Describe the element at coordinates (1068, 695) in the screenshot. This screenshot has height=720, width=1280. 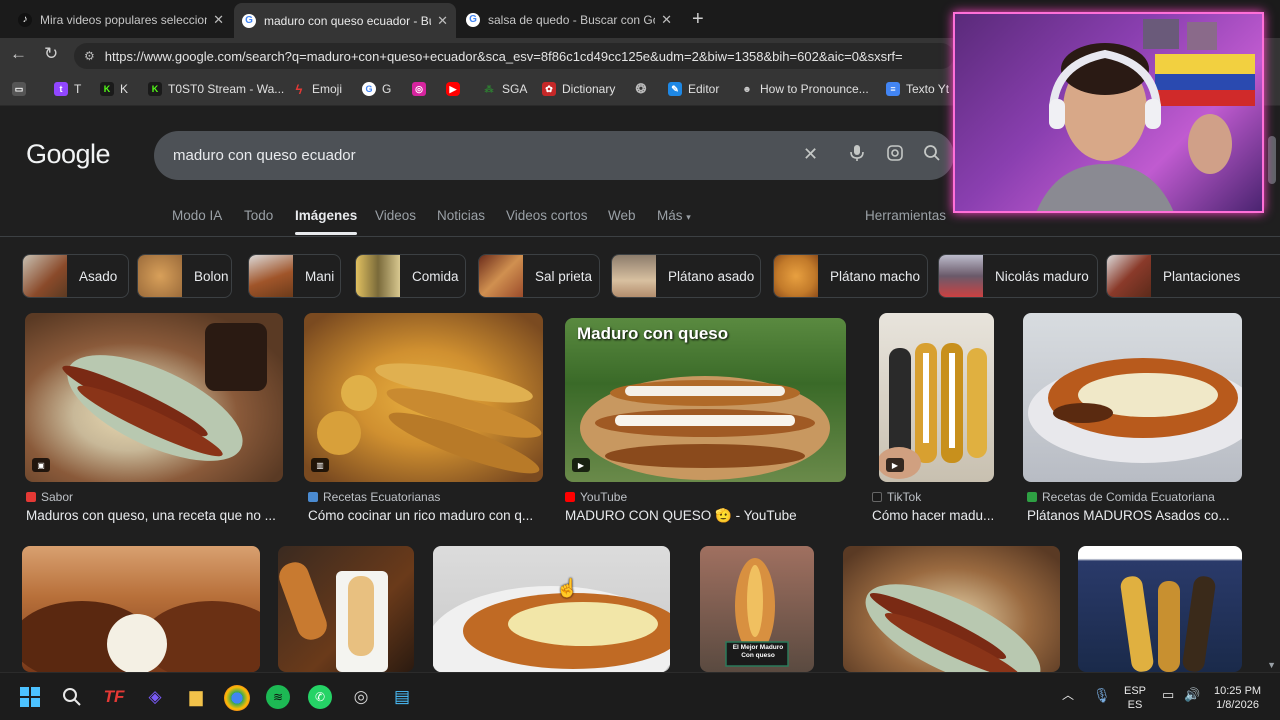
I see `chevron-up-icon: ︿` at that location.